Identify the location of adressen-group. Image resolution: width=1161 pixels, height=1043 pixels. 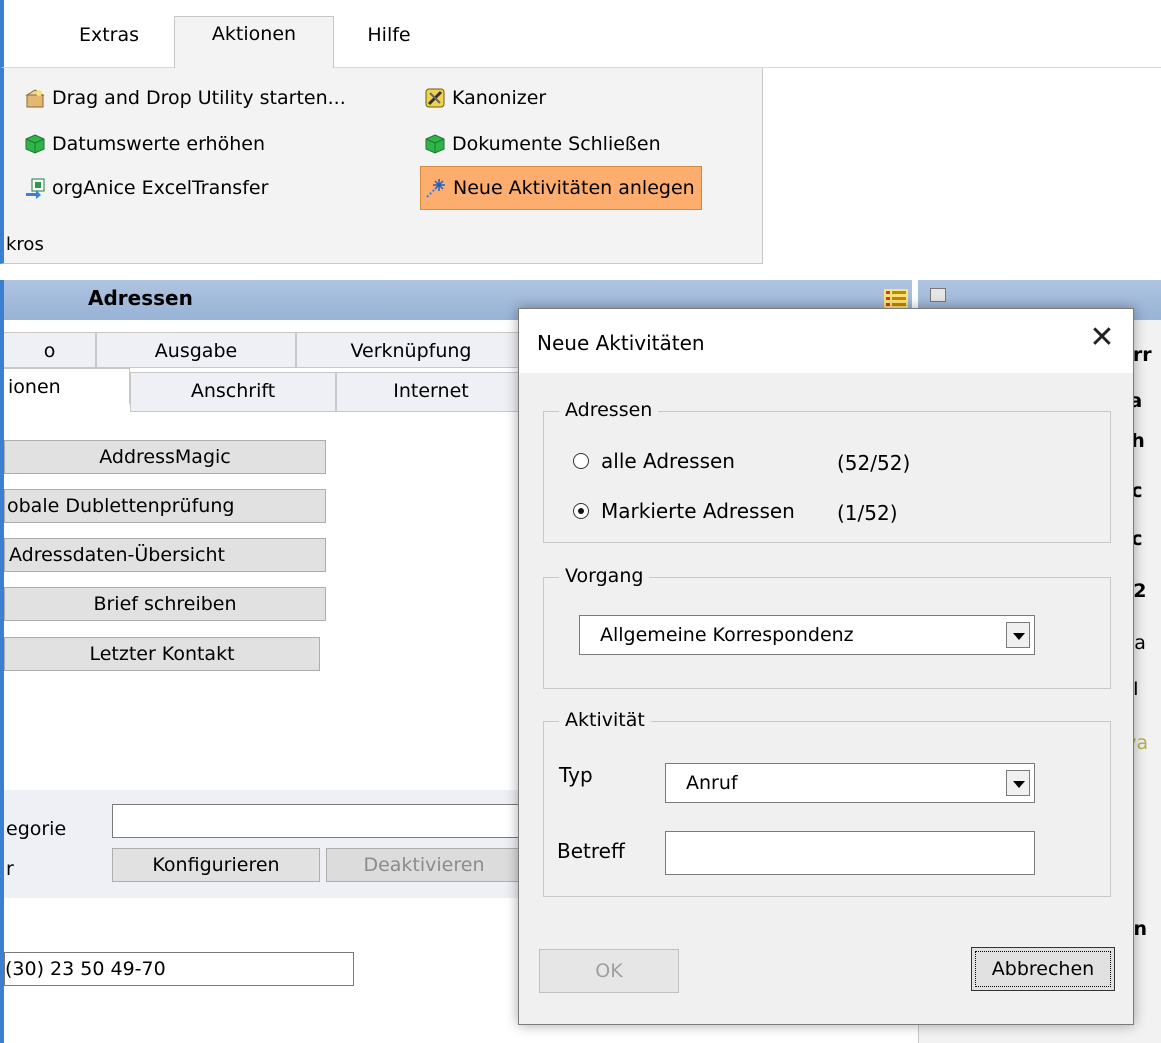
(827, 477).